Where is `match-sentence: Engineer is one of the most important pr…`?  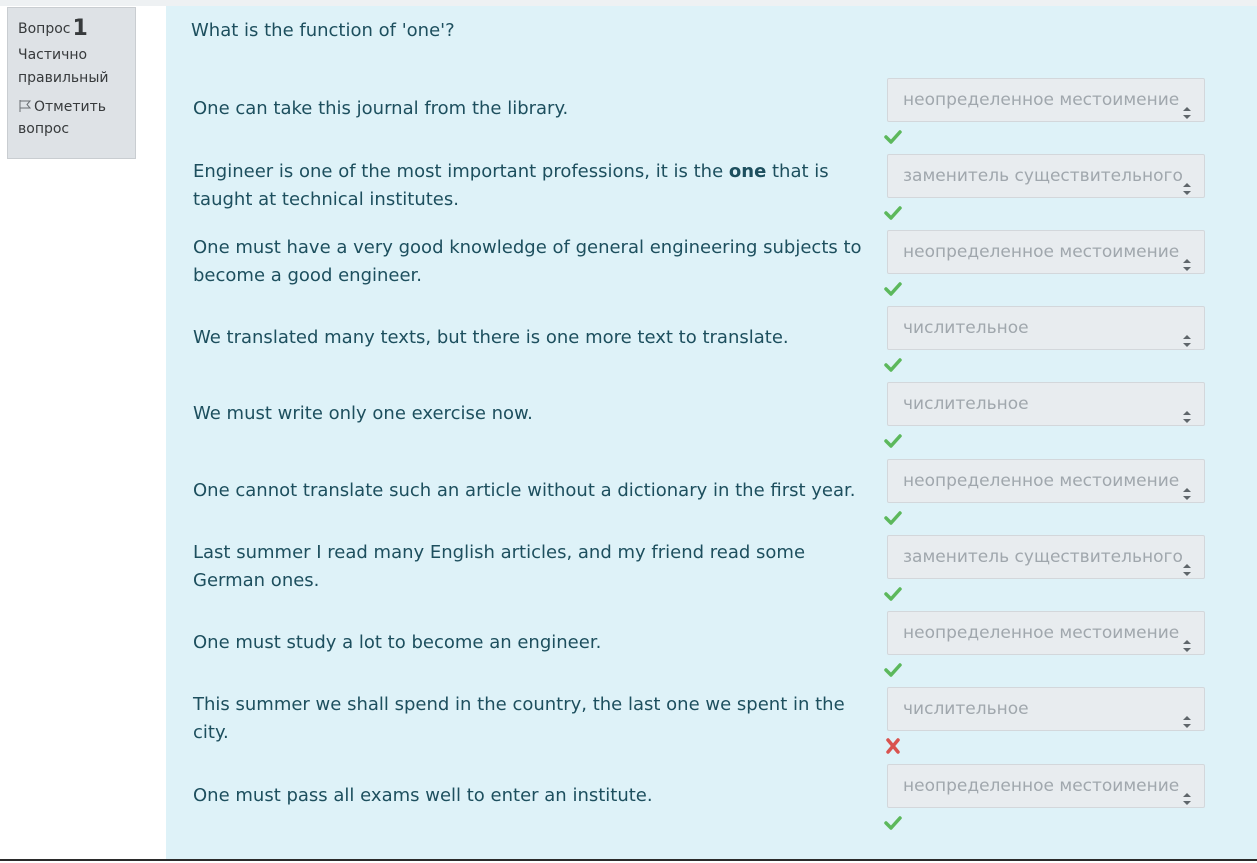
match-sentence: Engineer is one of the most important pr… is located at coordinates (511, 185).